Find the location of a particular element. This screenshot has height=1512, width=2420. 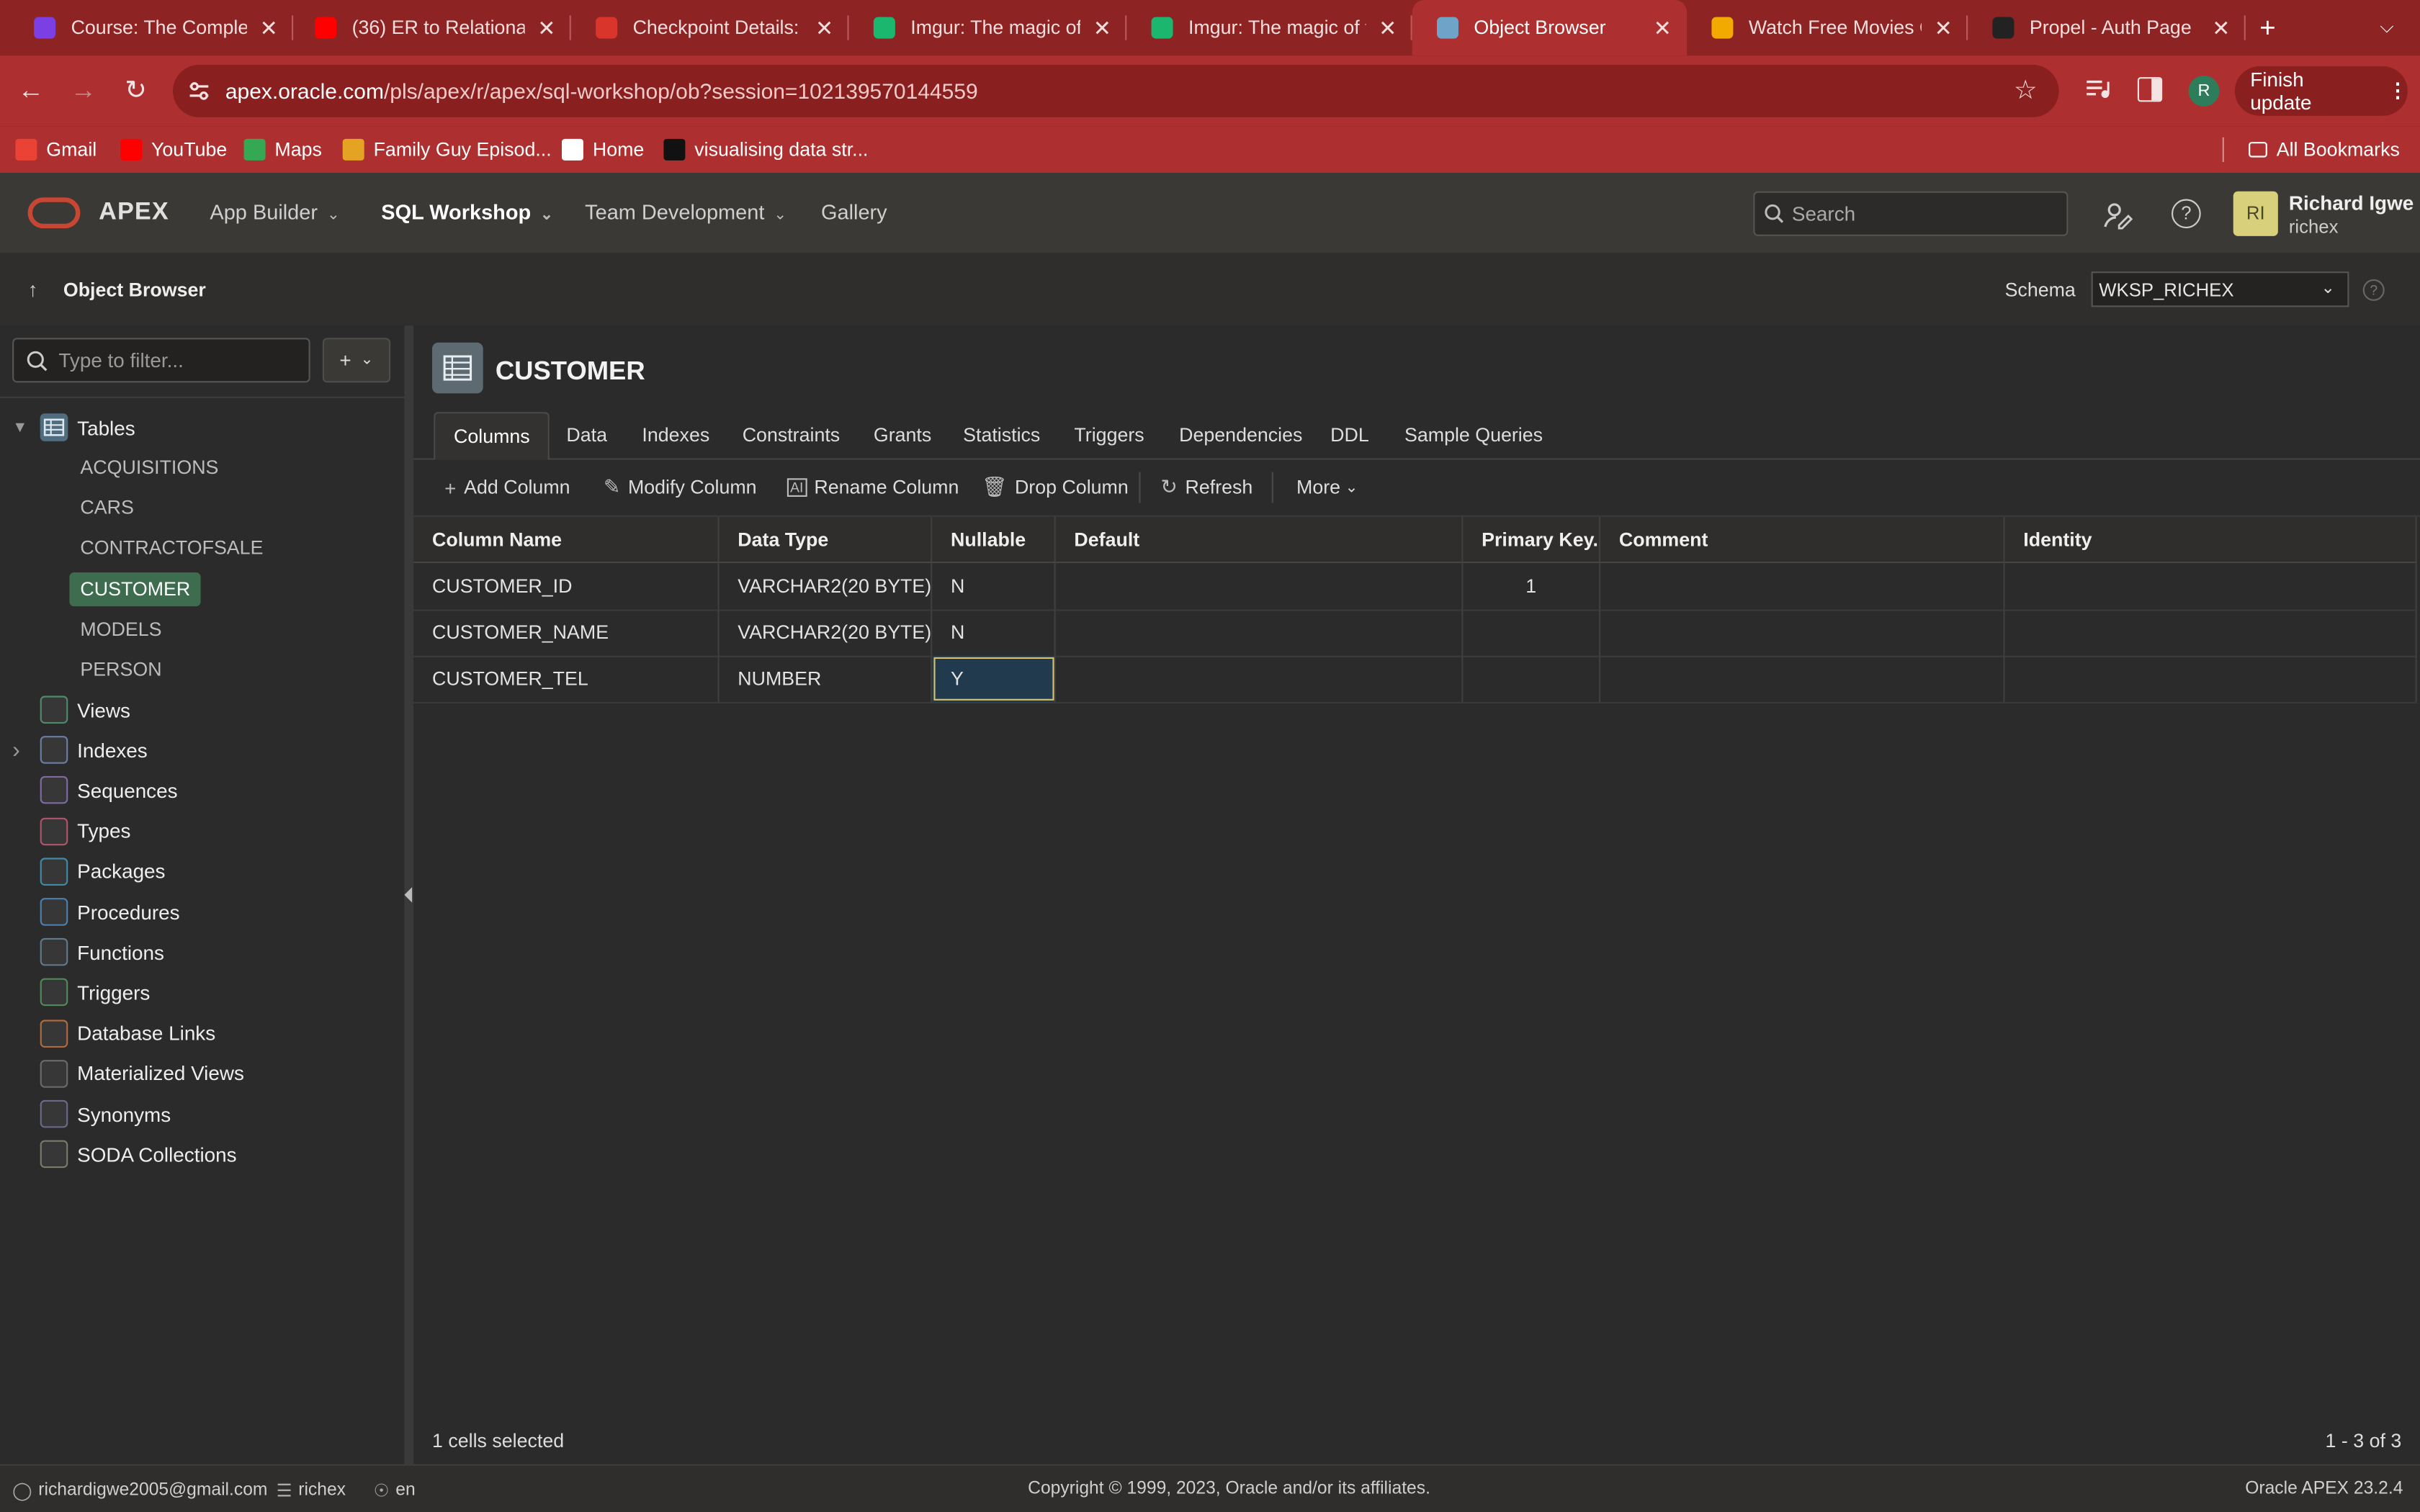

browser-tab: Checkpoint Details: D ✕ is located at coordinates (710, 27).